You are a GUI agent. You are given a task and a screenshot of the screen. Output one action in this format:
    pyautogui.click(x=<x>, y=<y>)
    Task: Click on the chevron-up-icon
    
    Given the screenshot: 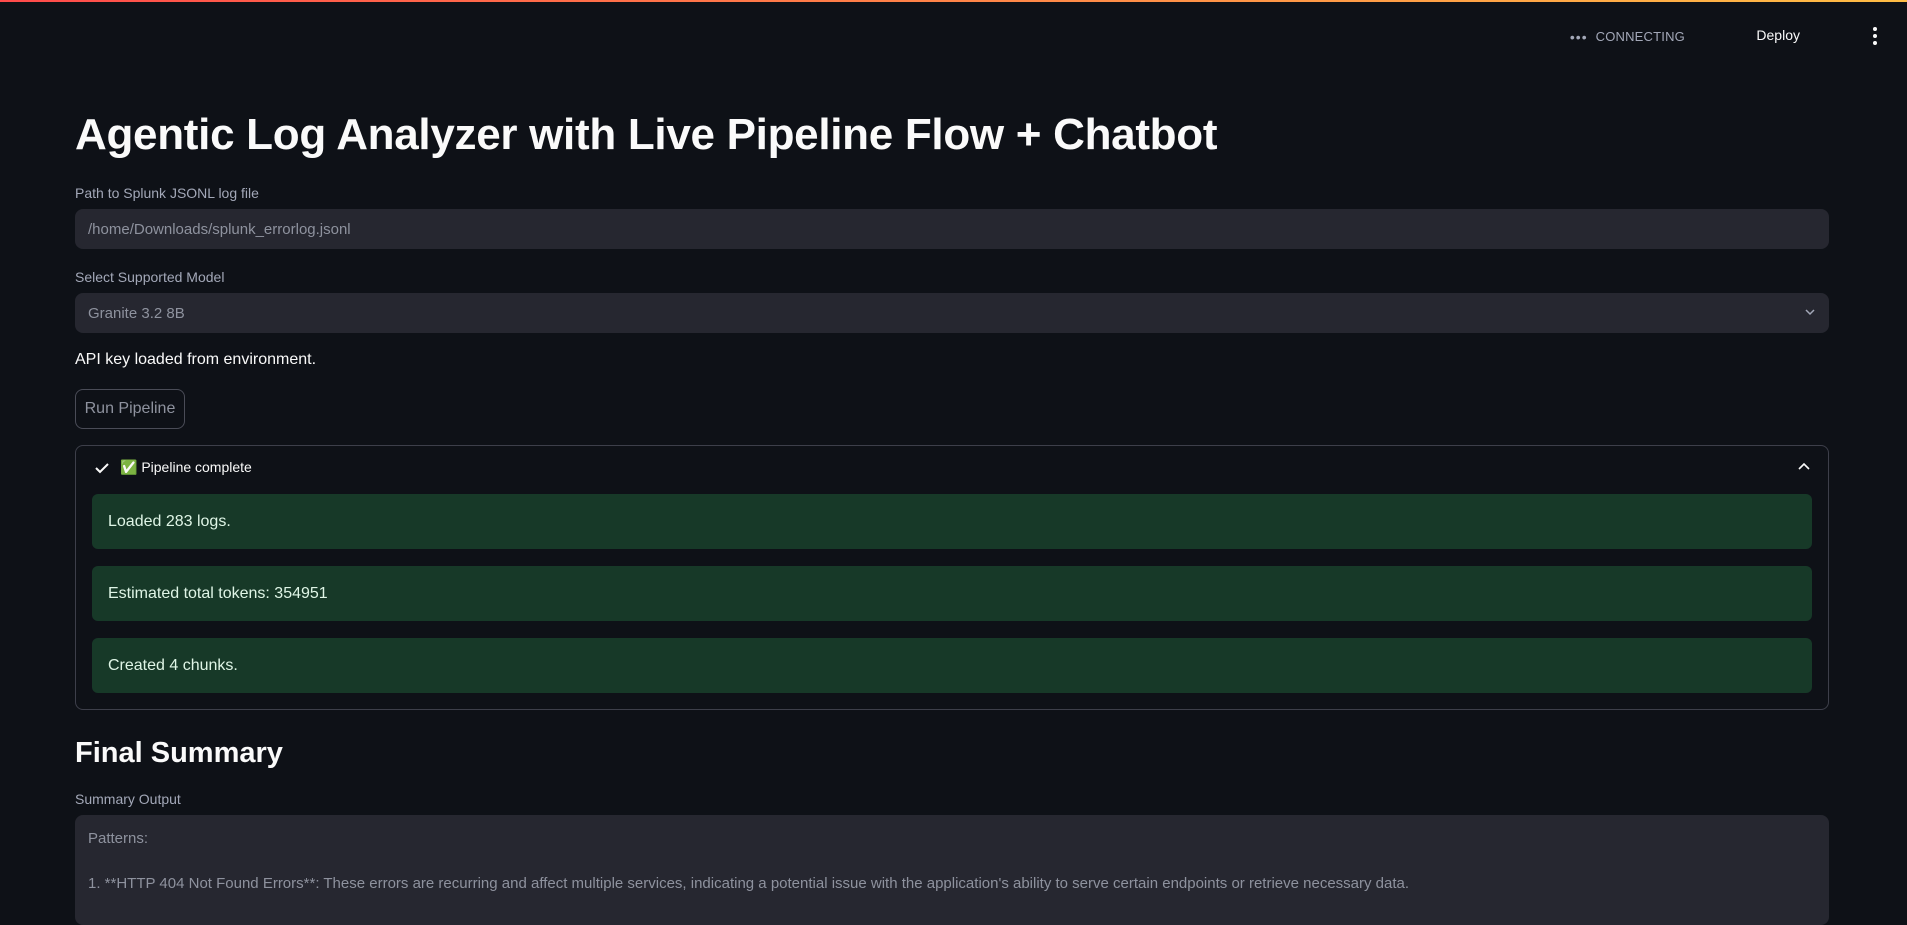 What is the action you would take?
    pyautogui.click(x=1804, y=467)
    